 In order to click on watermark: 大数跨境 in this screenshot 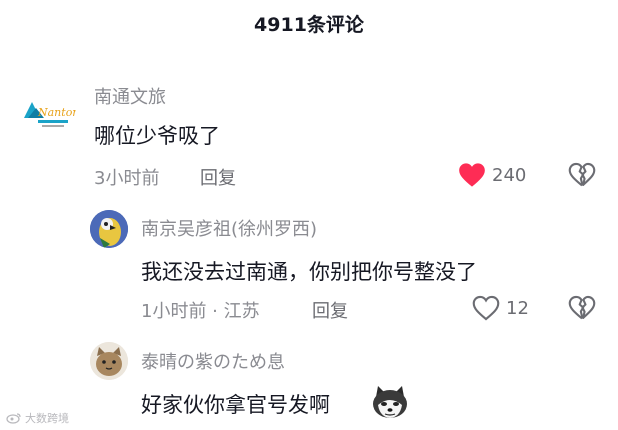, I will do `click(37, 418)`.